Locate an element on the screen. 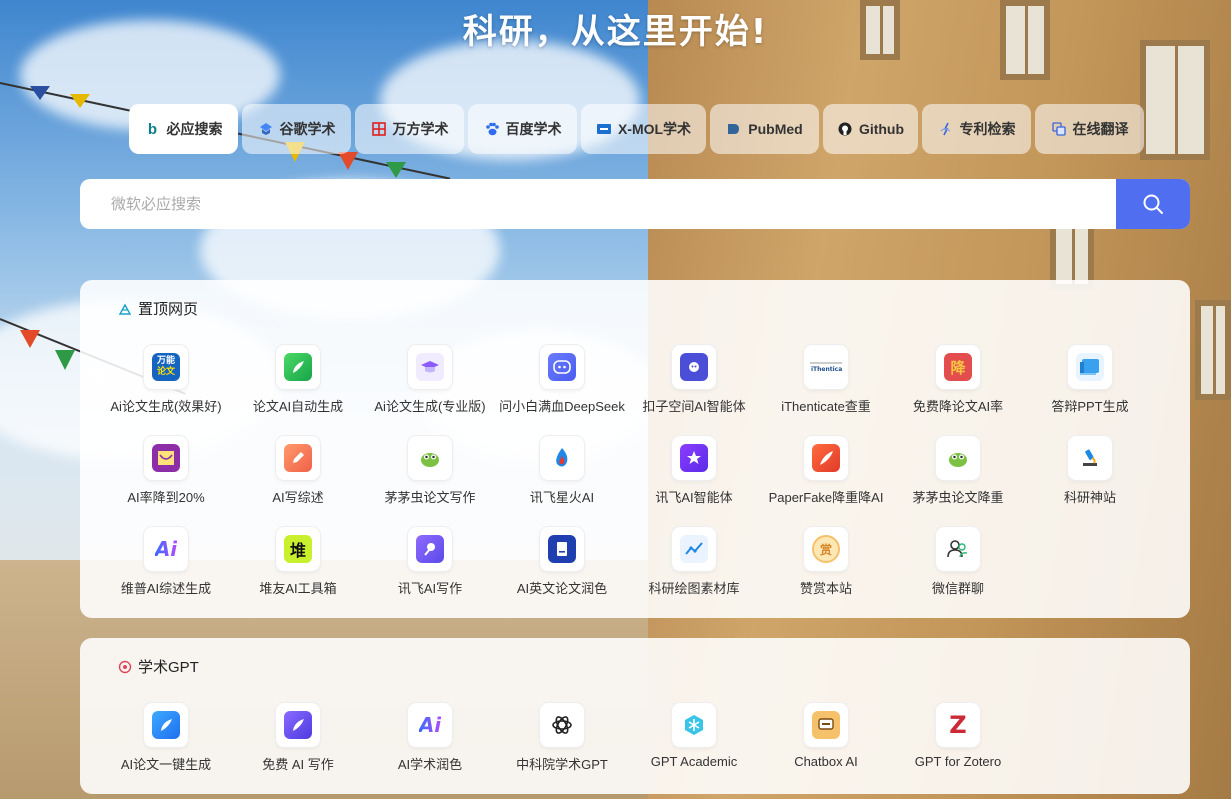  tab-baidu-scholar: 百度学术 is located at coordinates (522, 129).